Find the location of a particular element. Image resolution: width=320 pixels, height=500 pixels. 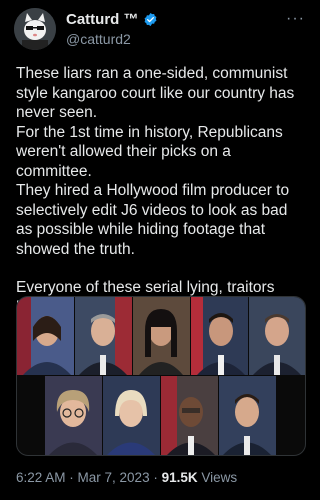

tweet-time: 6:22 AM is located at coordinates (41, 477).